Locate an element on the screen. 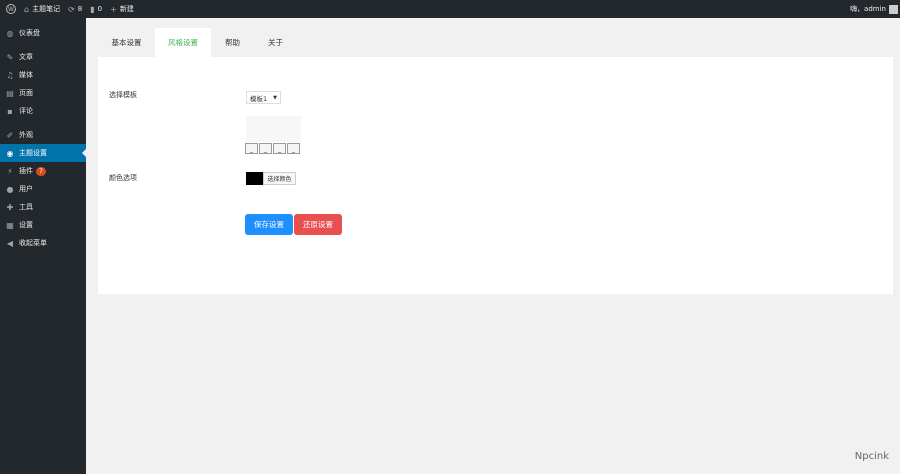 This screenshot has width=900, height=474. comment-bubble-icon: ▮ is located at coordinates (92, 9).